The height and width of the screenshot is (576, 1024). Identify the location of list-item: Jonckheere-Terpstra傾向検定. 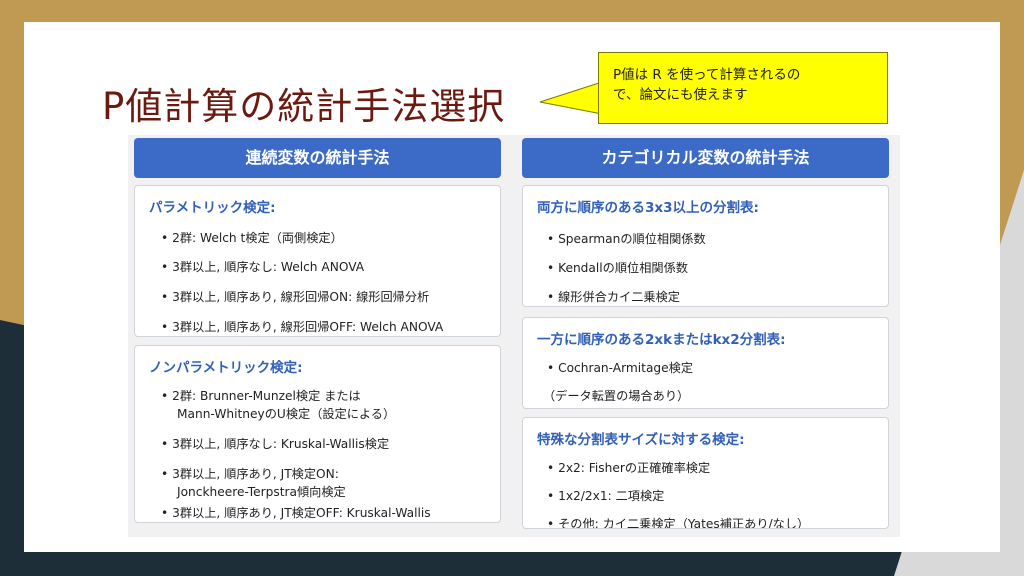
(261, 492).